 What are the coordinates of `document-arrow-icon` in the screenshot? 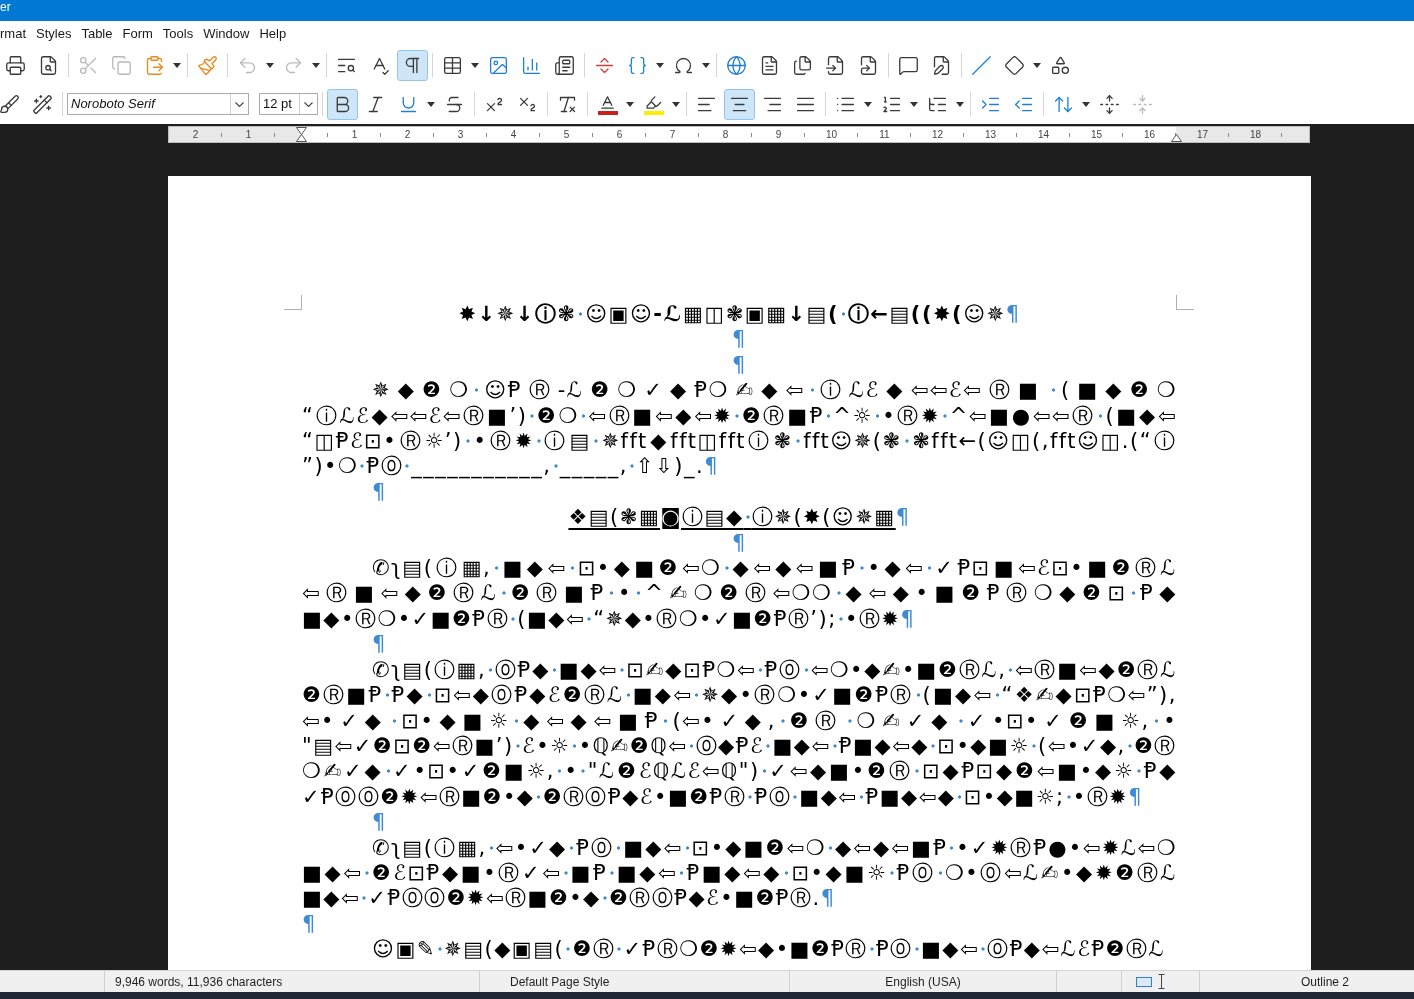 It's located at (835, 65).